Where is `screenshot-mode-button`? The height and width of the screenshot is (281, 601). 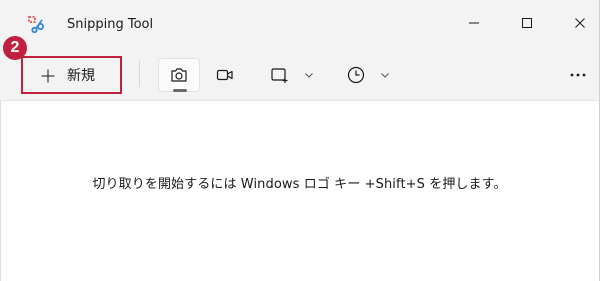 screenshot-mode-button is located at coordinates (179, 75).